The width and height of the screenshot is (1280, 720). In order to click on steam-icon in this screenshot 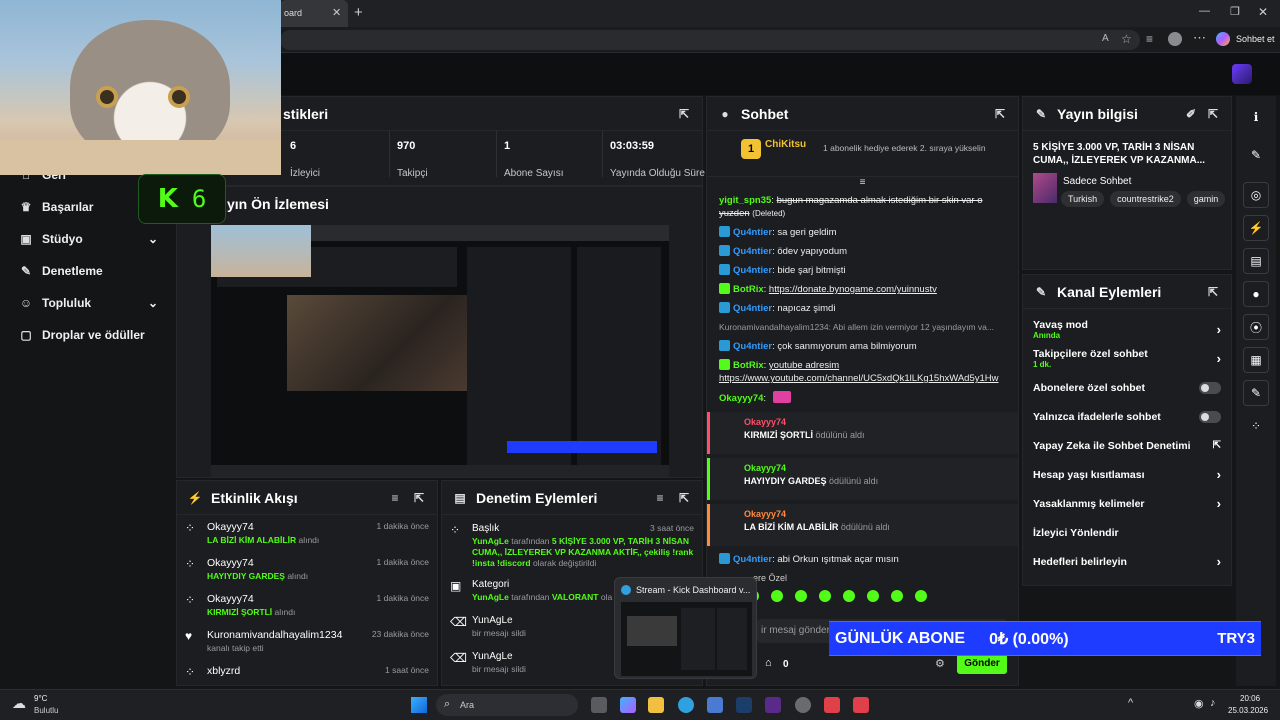, I will do `click(744, 705)`.